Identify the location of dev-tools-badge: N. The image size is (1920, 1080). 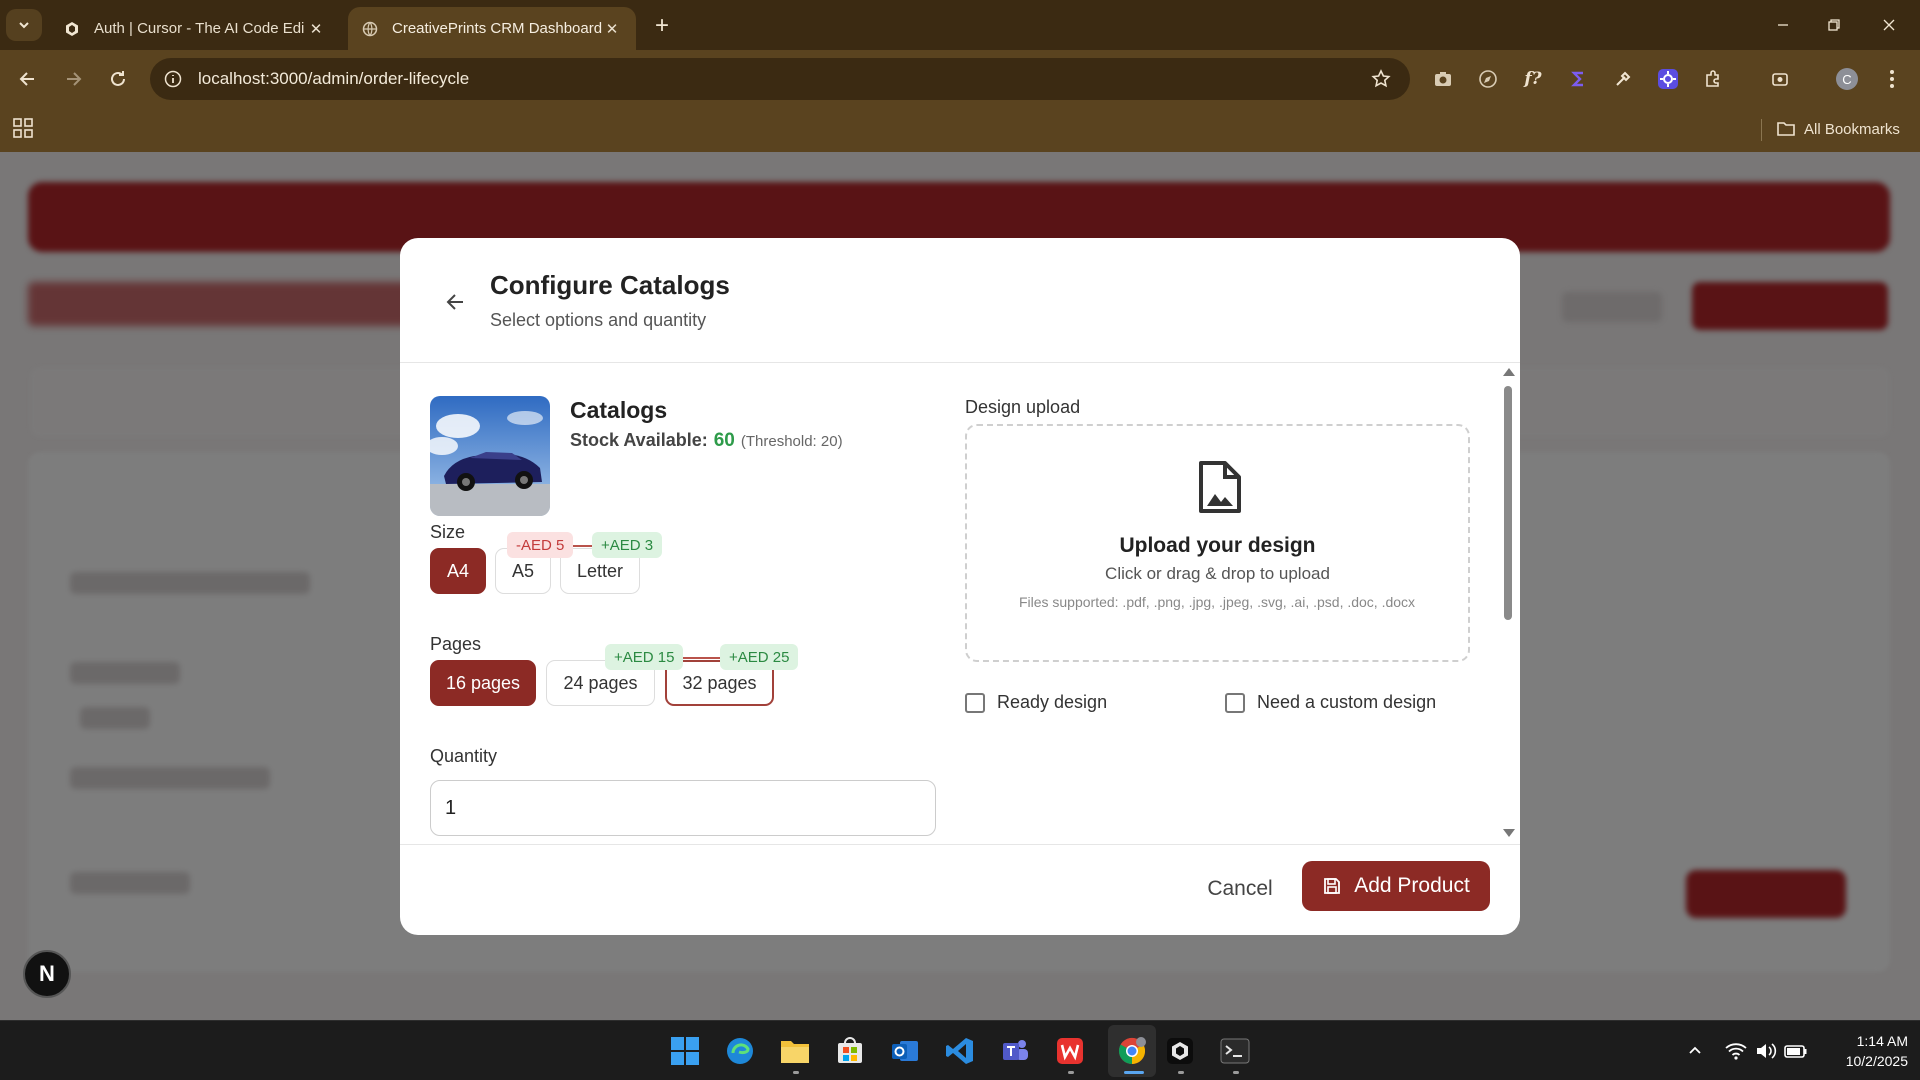
(47, 974).